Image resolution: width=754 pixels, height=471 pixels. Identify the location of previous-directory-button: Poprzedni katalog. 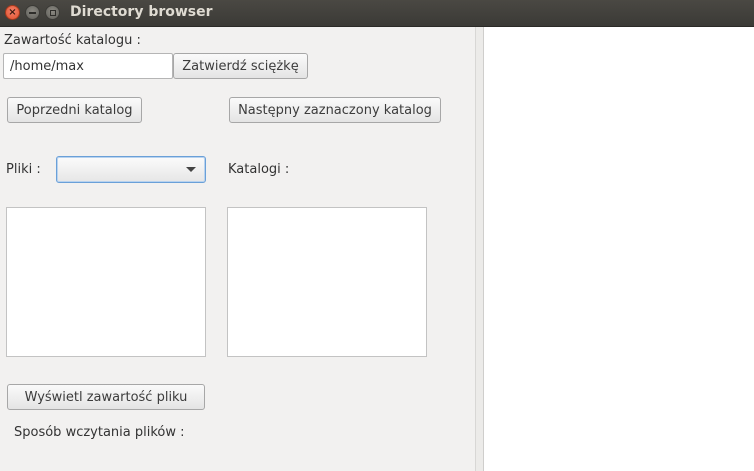
(74, 110).